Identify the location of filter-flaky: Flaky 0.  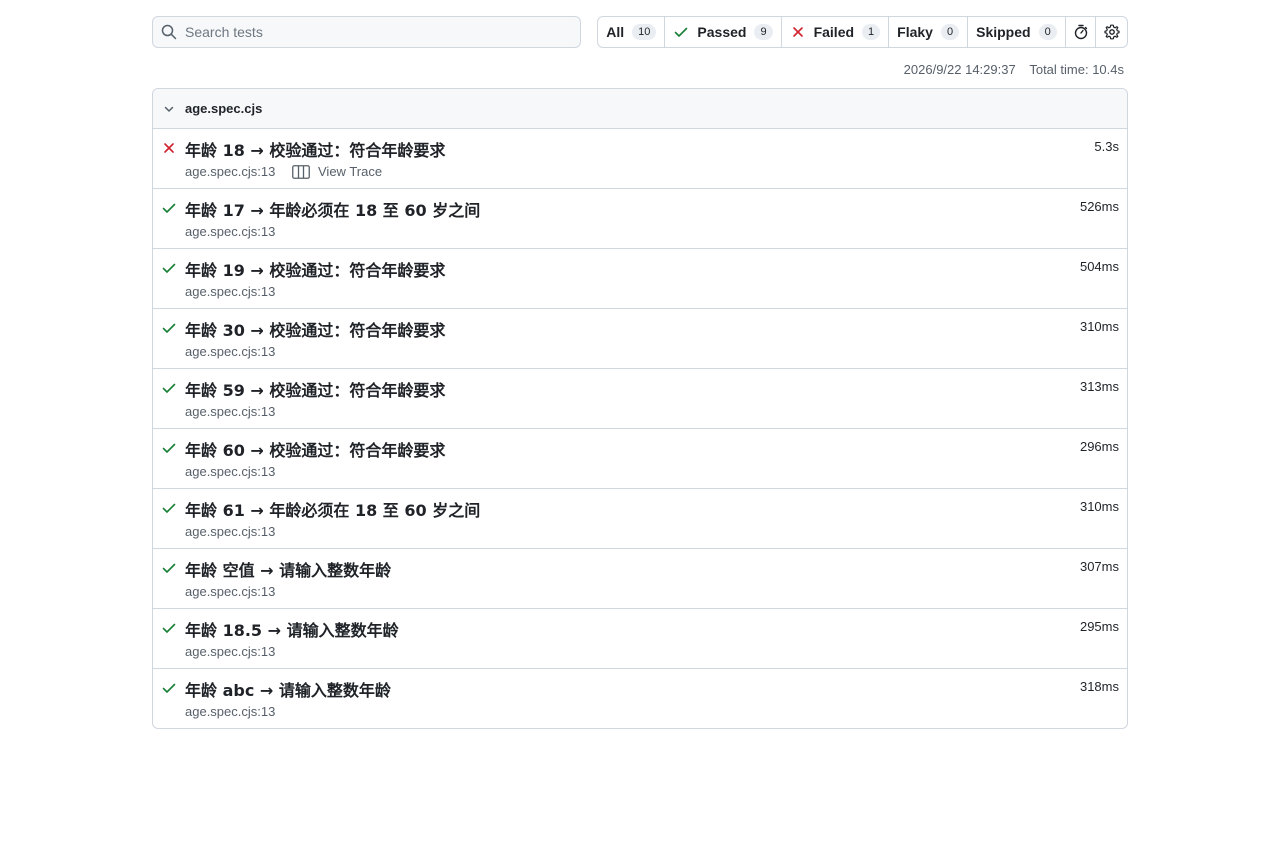
(929, 32).